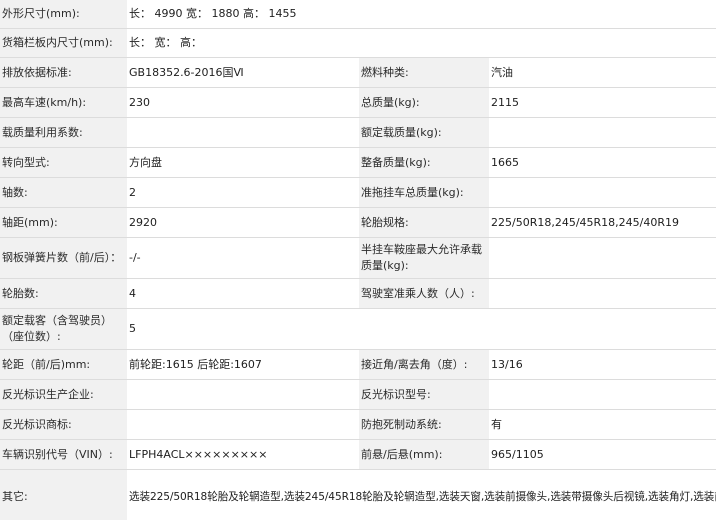 This screenshot has width=716, height=520. What do you see at coordinates (63, 192) in the screenshot?
I see `label-axle-count: 轴数:` at bounding box center [63, 192].